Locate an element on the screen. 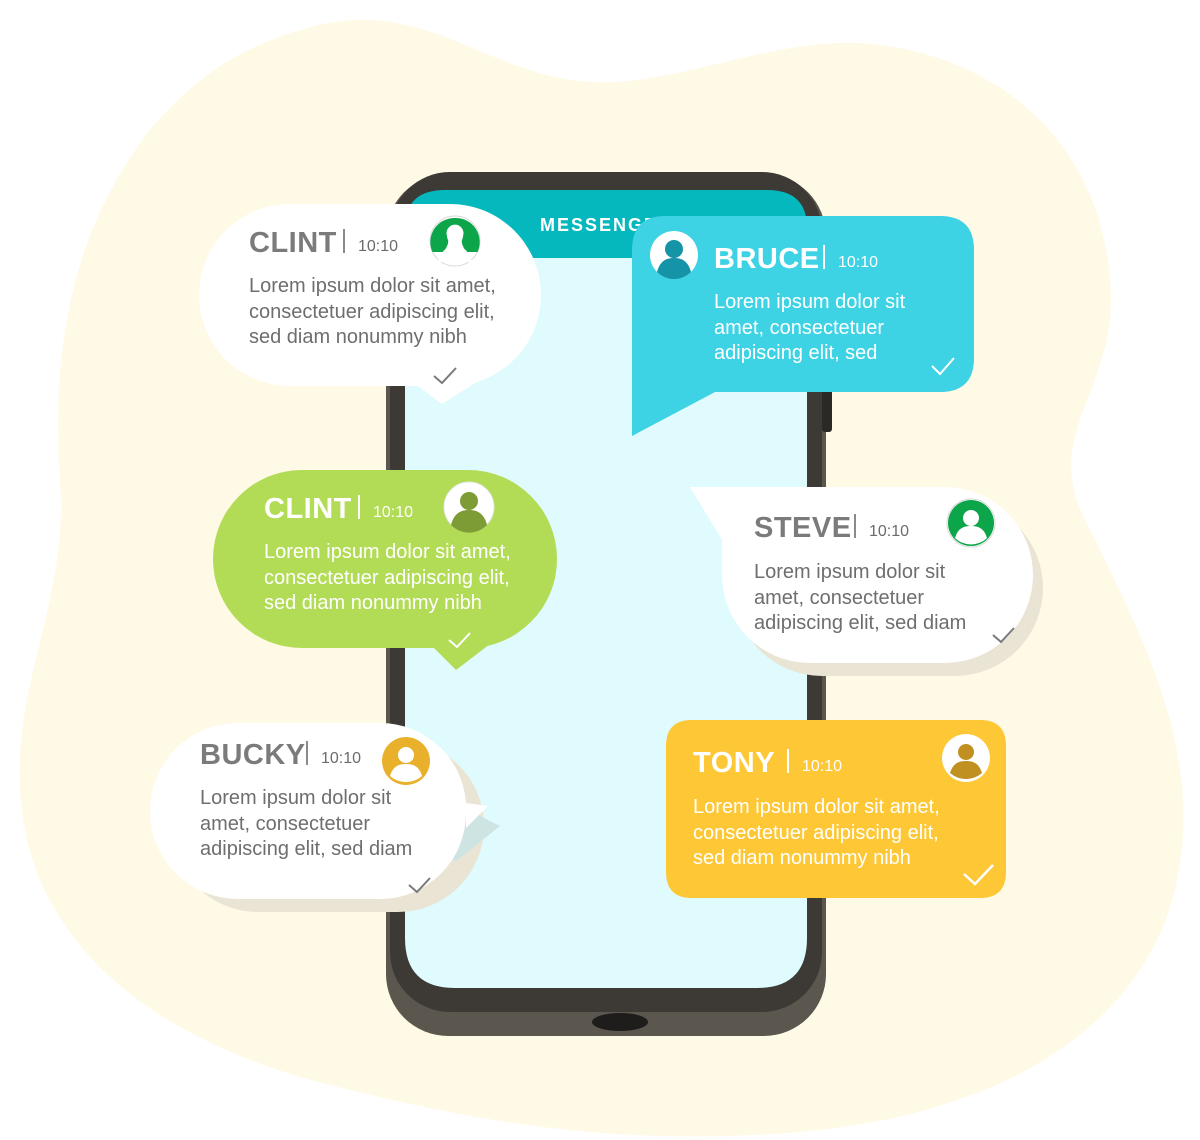 Image resolution: width=1200 pixels, height=1140 pixels. sender-name: BRUCE is located at coordinates (767, 259).